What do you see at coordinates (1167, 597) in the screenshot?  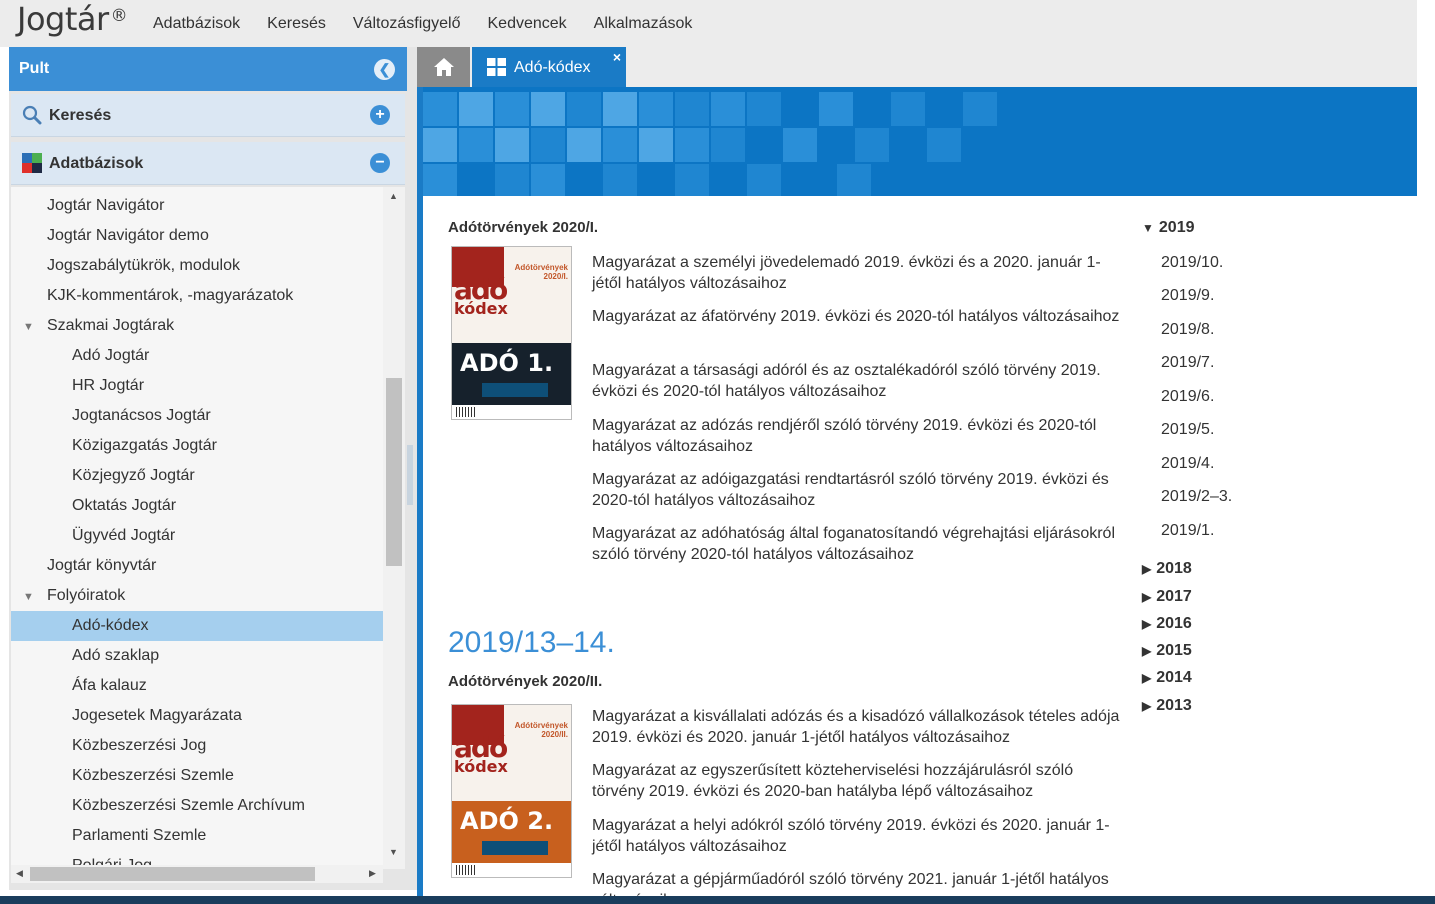 I see `year-toggle: ▶ 2017` at bounding box center [1167, 597].